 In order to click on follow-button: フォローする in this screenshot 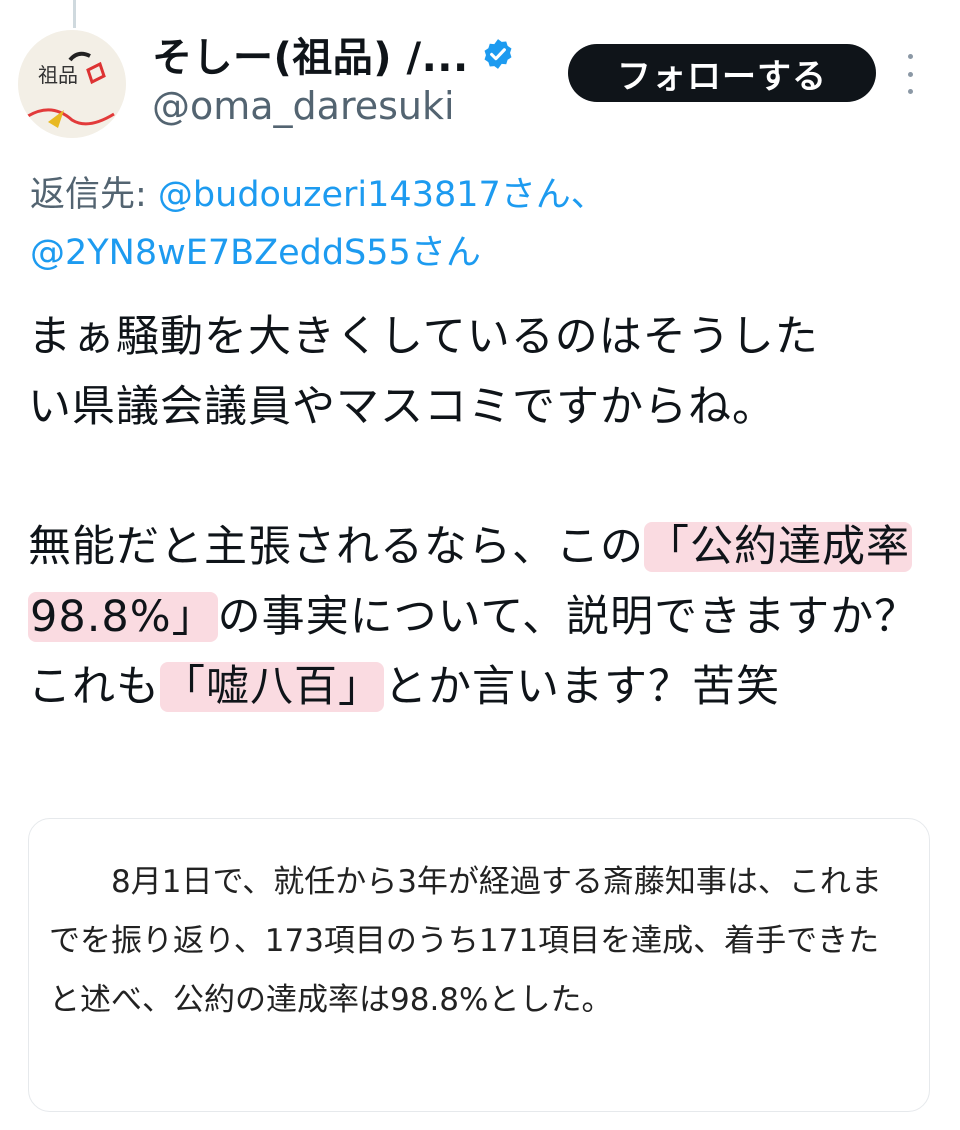, I will do `click(722, 73)`.